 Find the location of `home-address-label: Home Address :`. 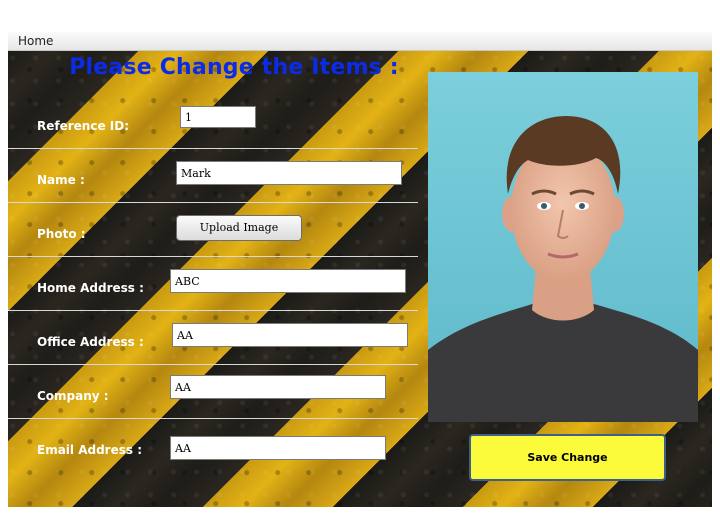

home-address-label: Home Address : is located at coordinates (90, 288).